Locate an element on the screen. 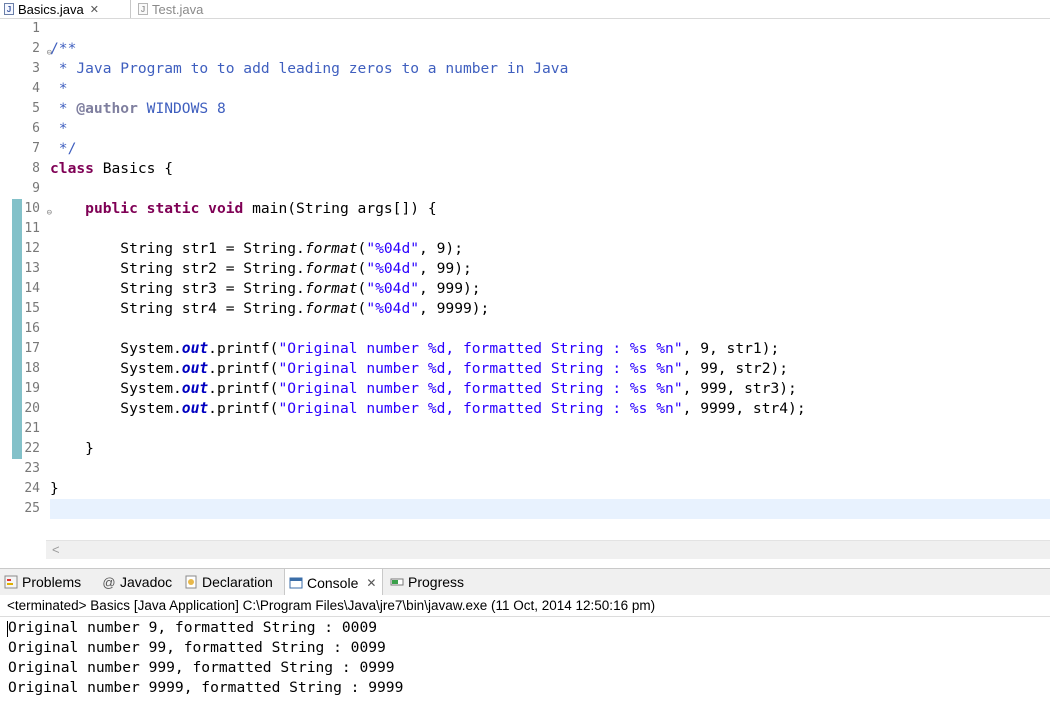 The height and width of the screenshot is (712, 1050). tab-console: Console ✕ is located at coordinates (334, 582).